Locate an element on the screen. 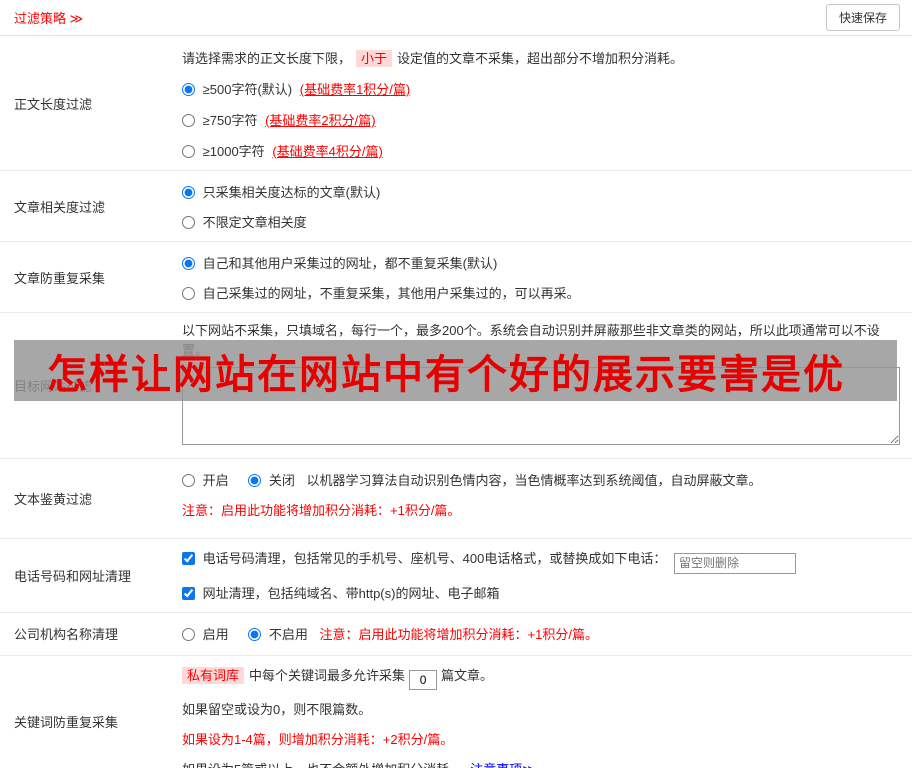 The height and width of the screenshot is (768, 912). relevance-option-strict: 只采集相关度达标的文章(默认) is located at coordinates (541, 193).